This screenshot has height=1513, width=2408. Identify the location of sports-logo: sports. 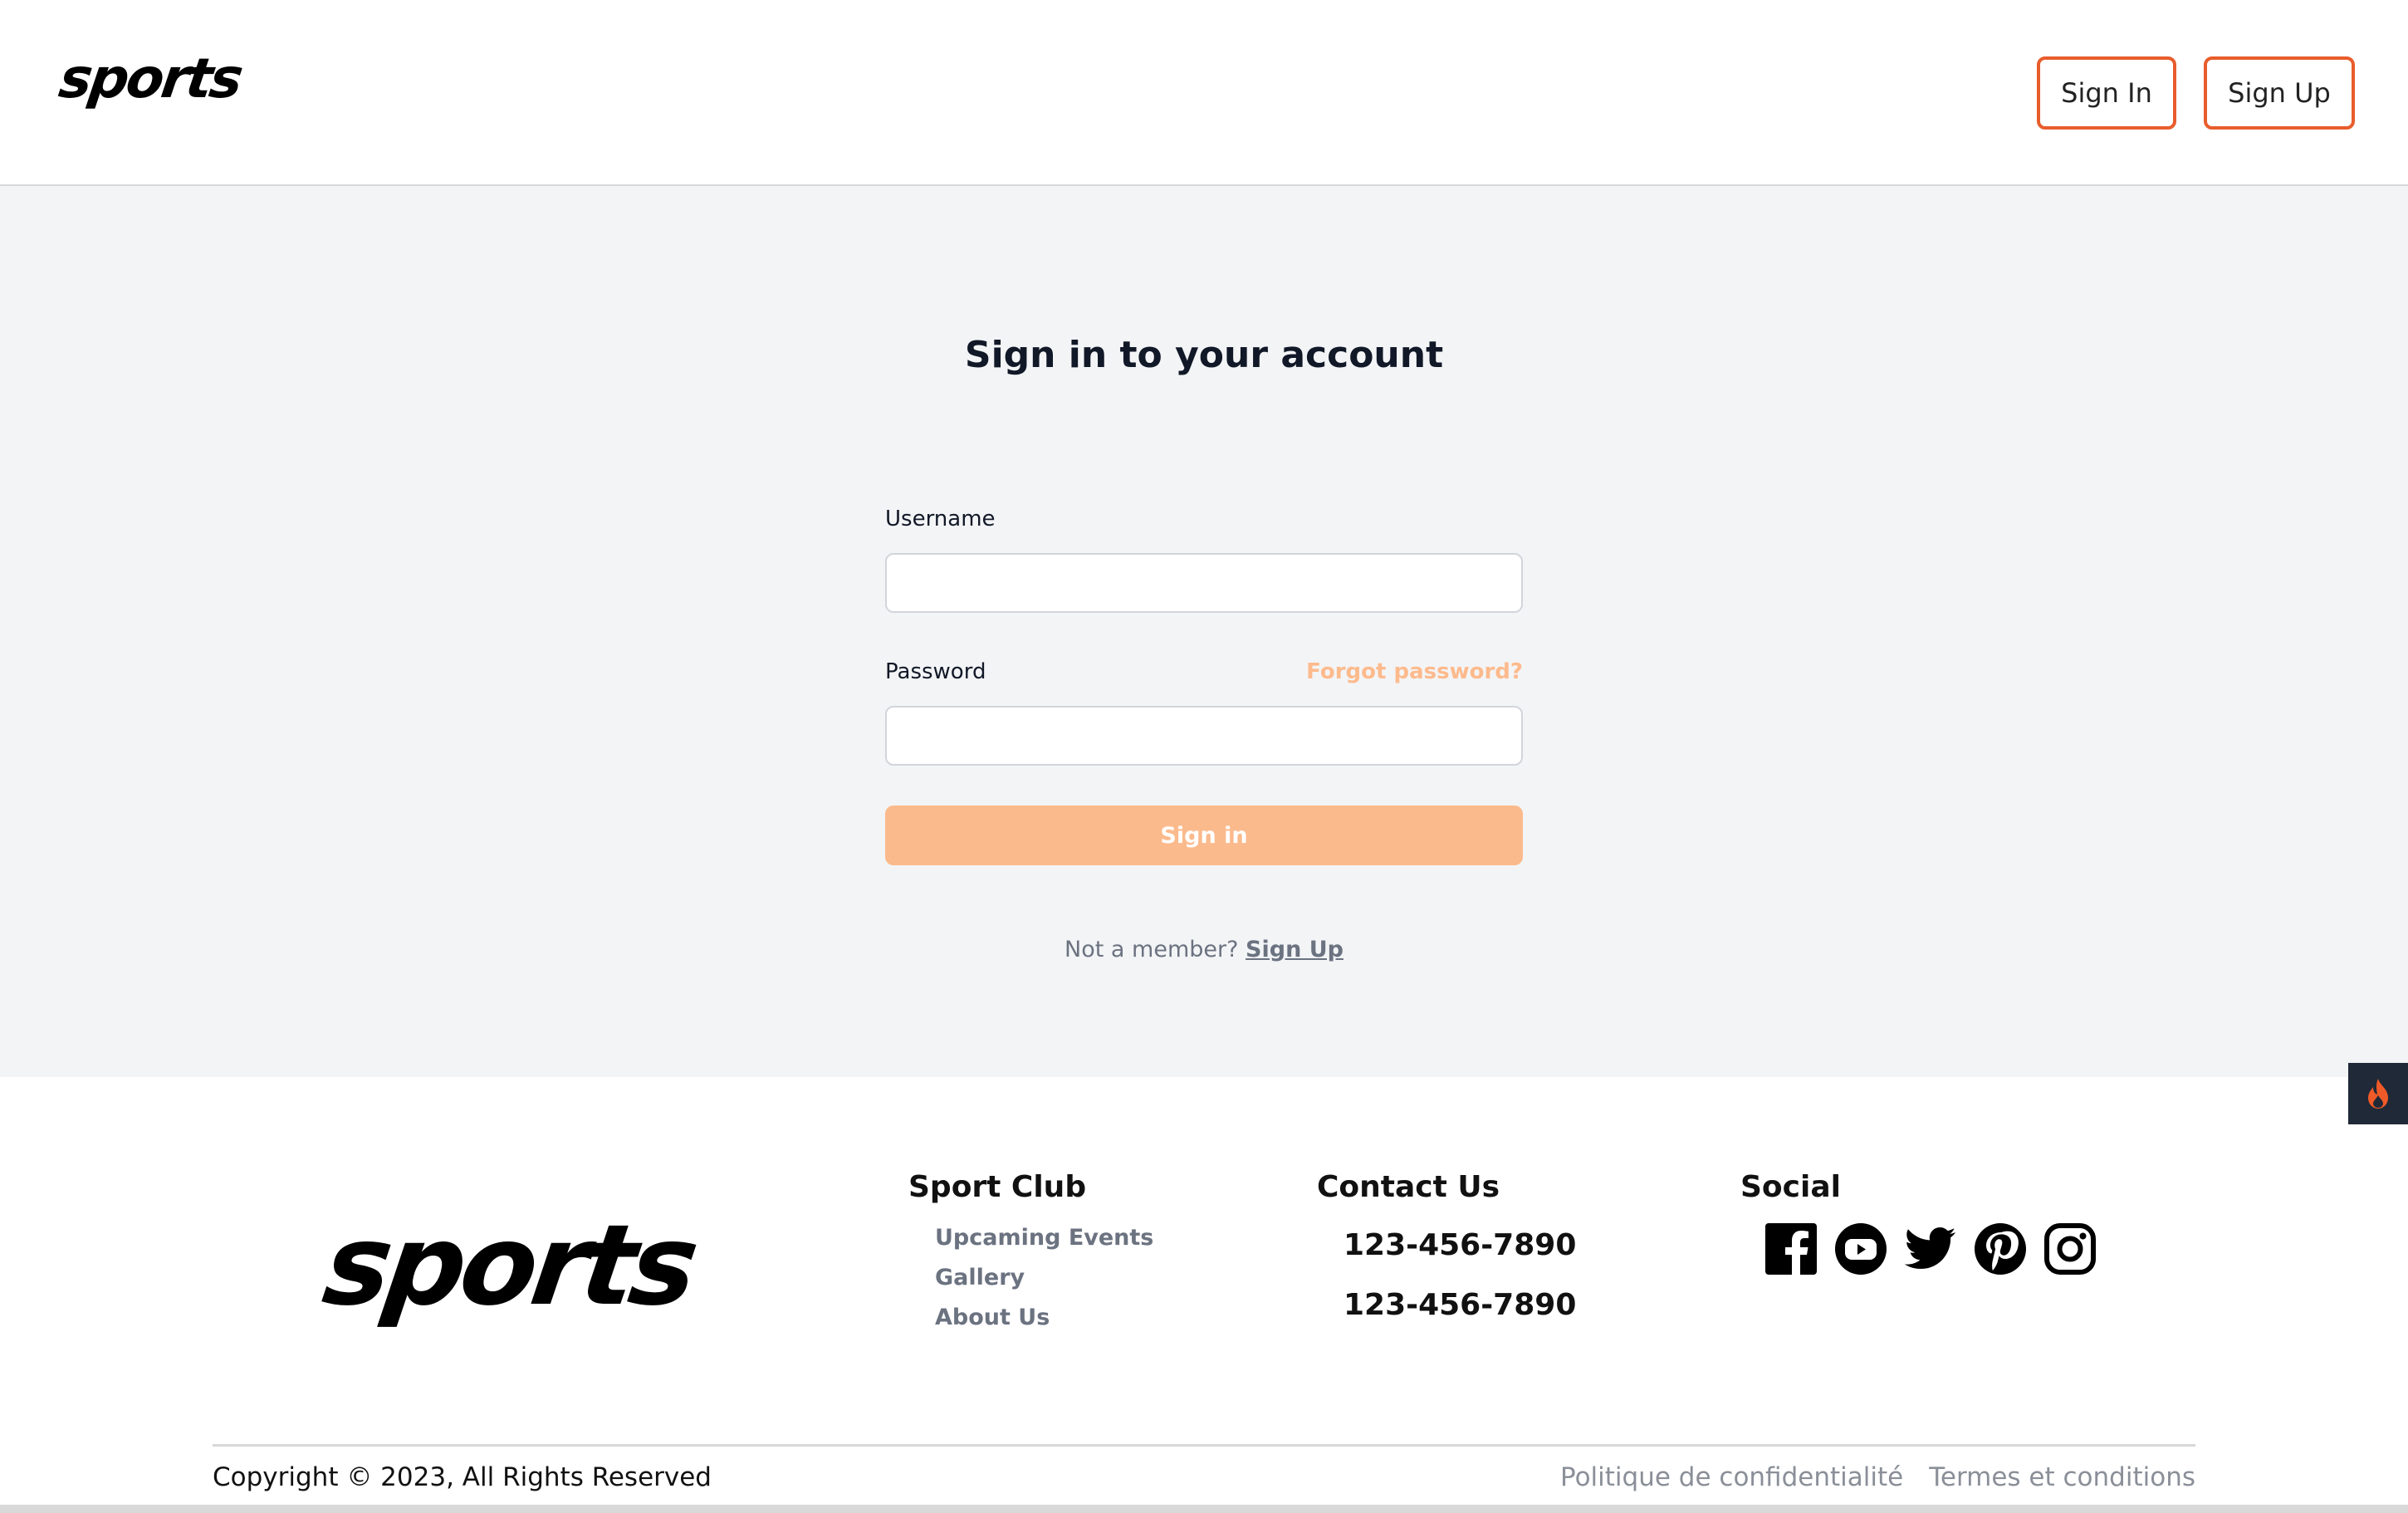
(150, 79).